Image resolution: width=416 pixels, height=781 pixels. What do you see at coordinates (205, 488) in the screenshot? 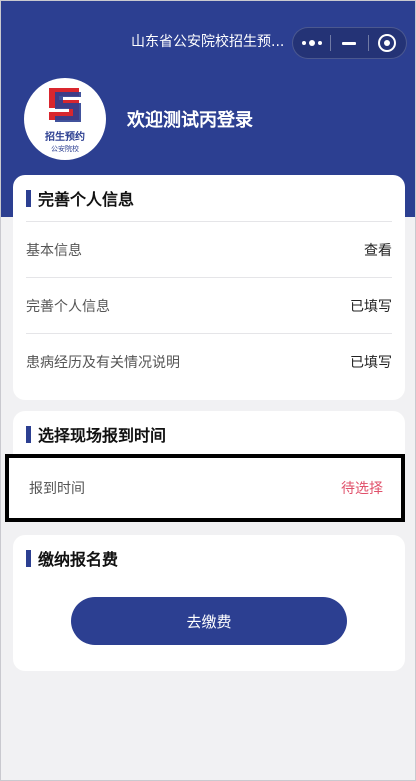
I see `row-report-time: 报到时间 待选择` at bounding box center [205, 488].